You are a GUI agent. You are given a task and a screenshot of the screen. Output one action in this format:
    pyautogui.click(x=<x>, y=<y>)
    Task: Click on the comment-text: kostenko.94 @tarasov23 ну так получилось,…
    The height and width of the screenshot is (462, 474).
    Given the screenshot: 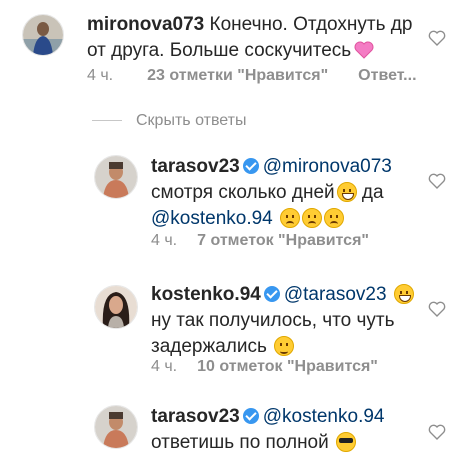 What is the action you would take?
    pyautogui.click(x=282, y=321)
    